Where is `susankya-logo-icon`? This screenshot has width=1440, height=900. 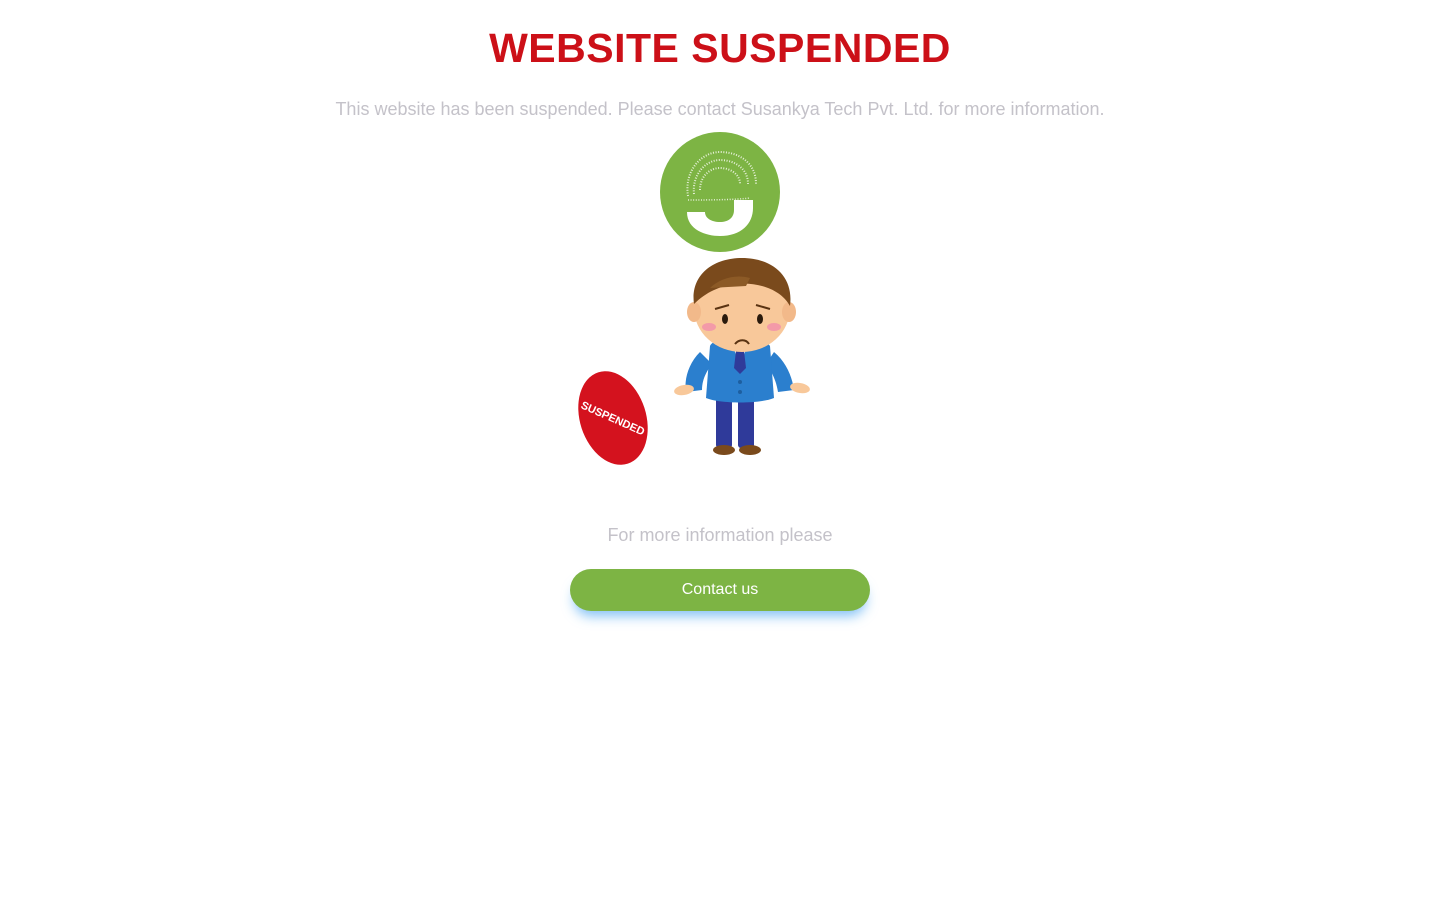
susankya-logo-icon is located at coordinates (720, 192).